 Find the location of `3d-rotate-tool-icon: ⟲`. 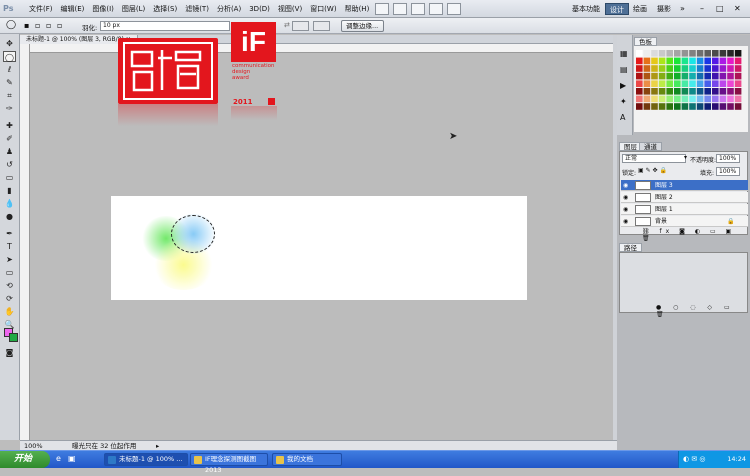

3d-rotate-tool-icon: ⟲ is located at coordinates (9, 285).